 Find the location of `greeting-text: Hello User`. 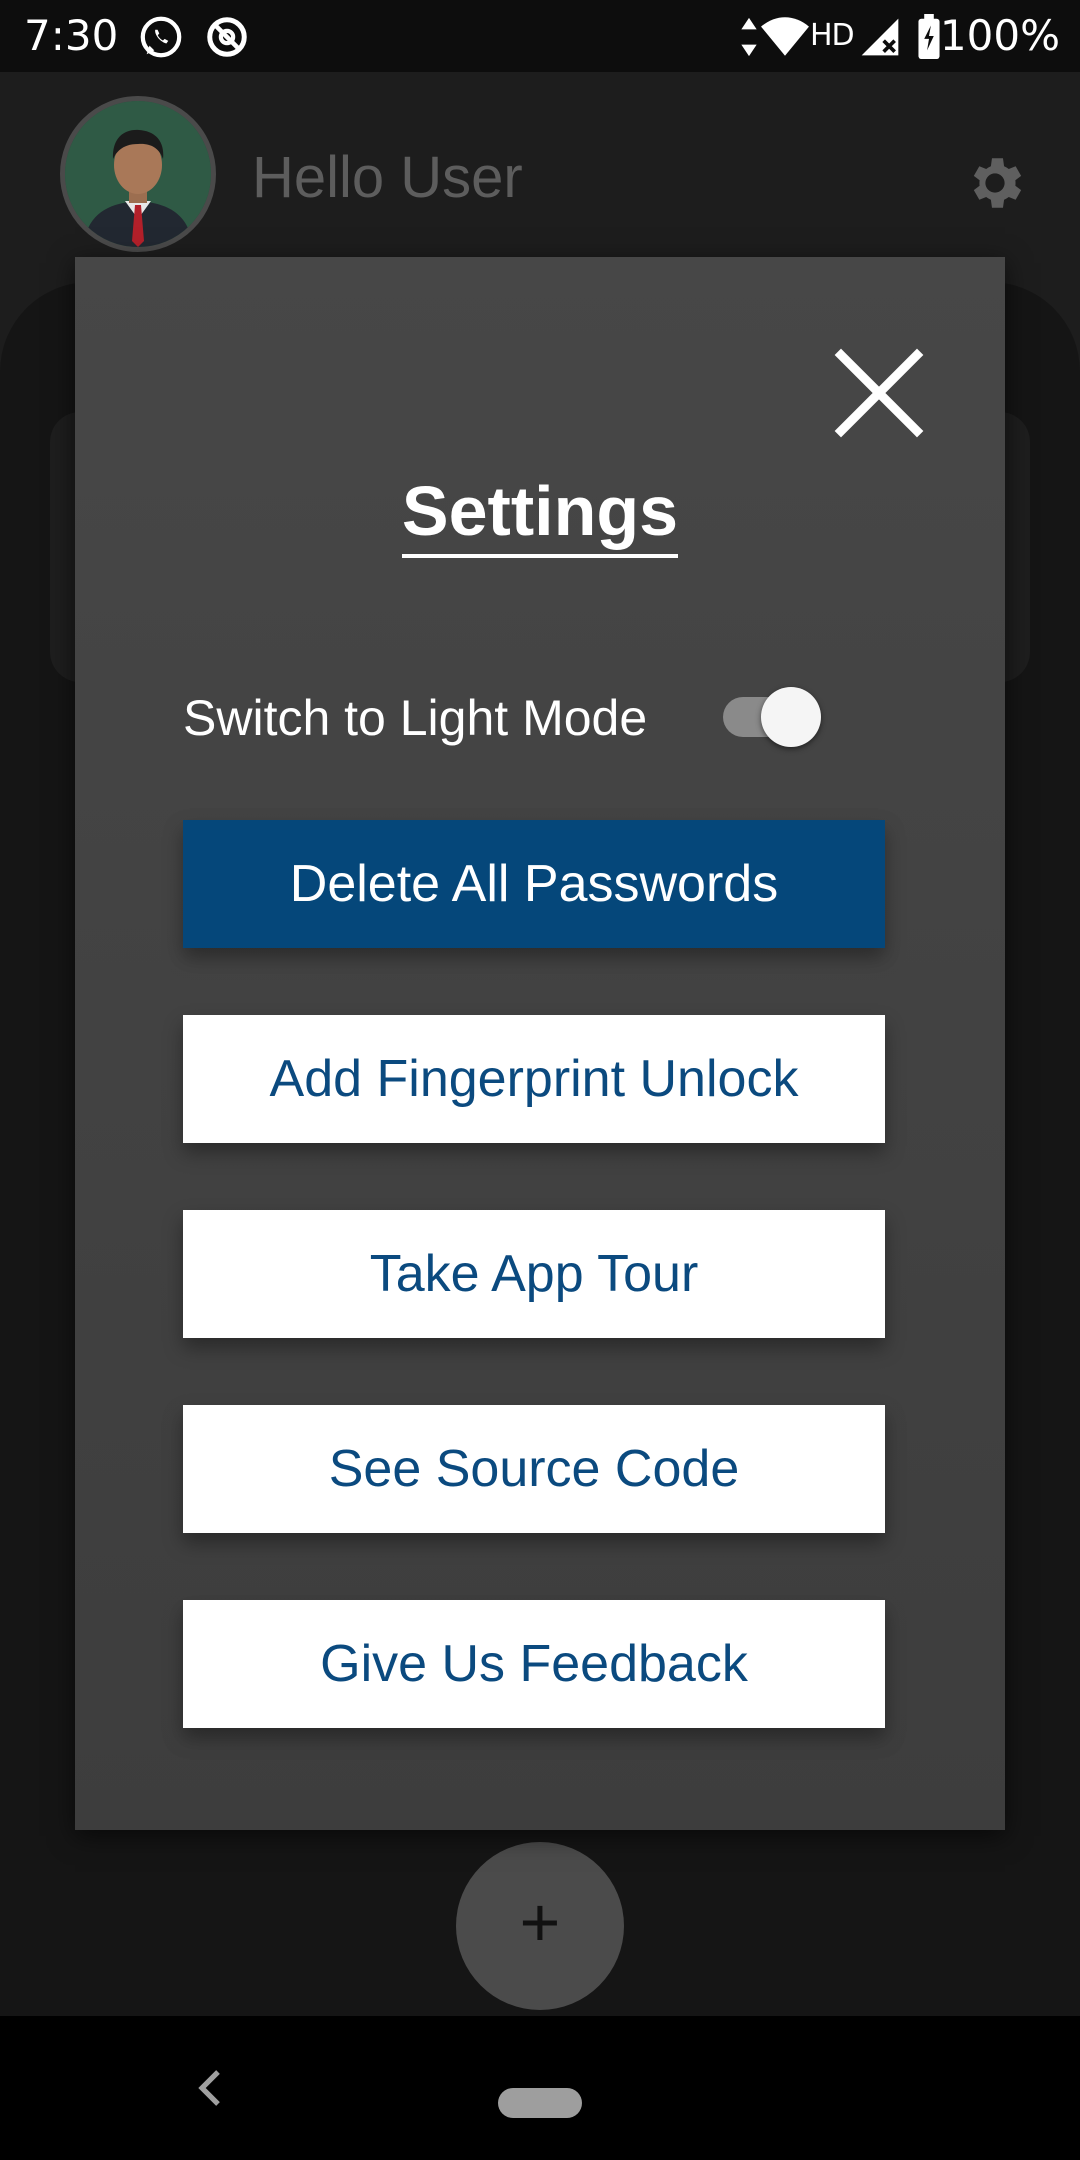

greeting-text: Hello User is located at coordinates (387, 177).